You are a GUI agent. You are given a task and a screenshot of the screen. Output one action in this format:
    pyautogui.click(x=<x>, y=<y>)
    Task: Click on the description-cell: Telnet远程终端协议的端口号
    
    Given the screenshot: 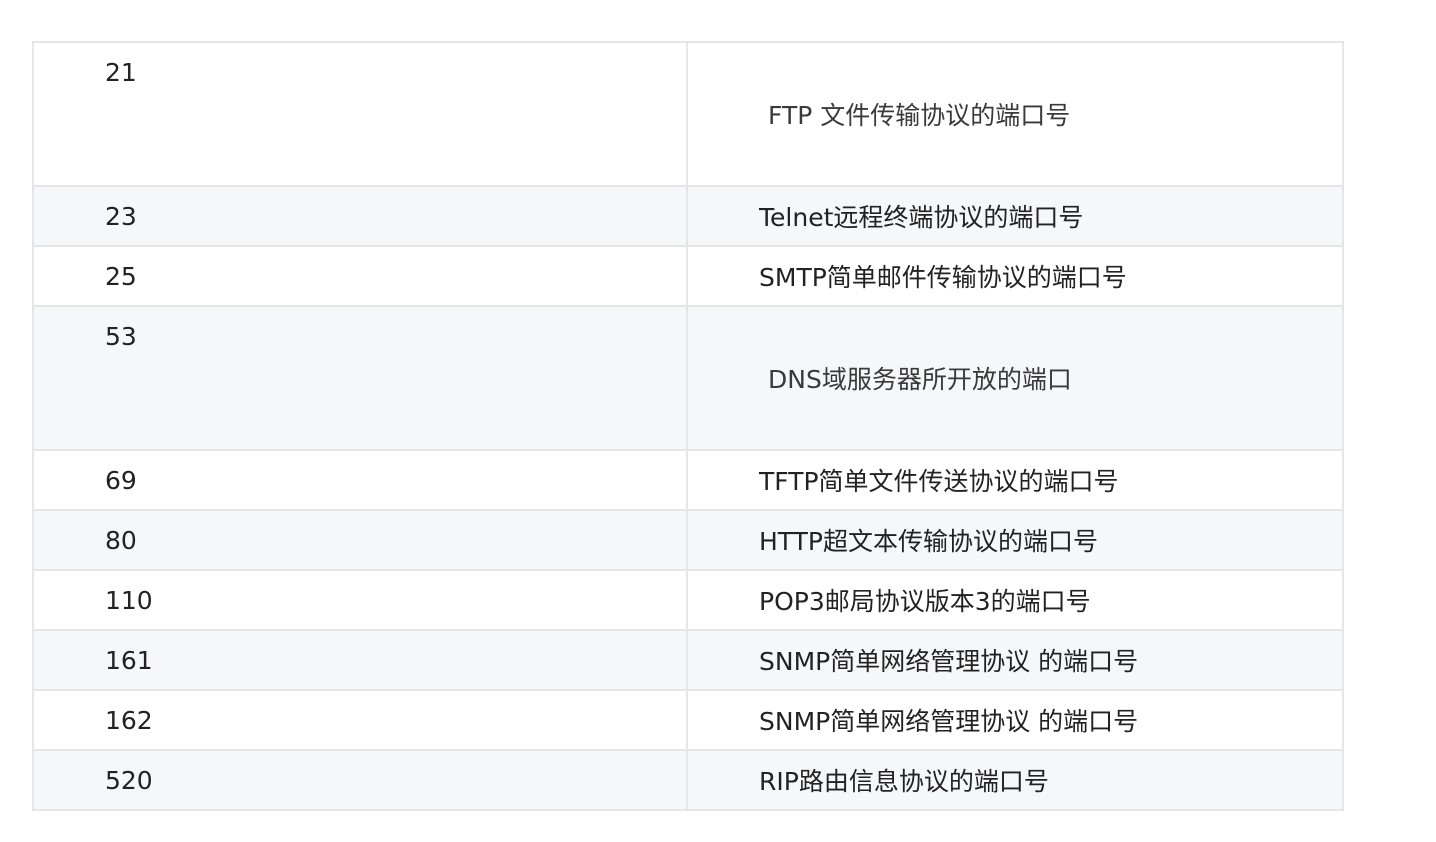 What is the action you would take?
    pyautogui.click(x=1015, y=216)
    